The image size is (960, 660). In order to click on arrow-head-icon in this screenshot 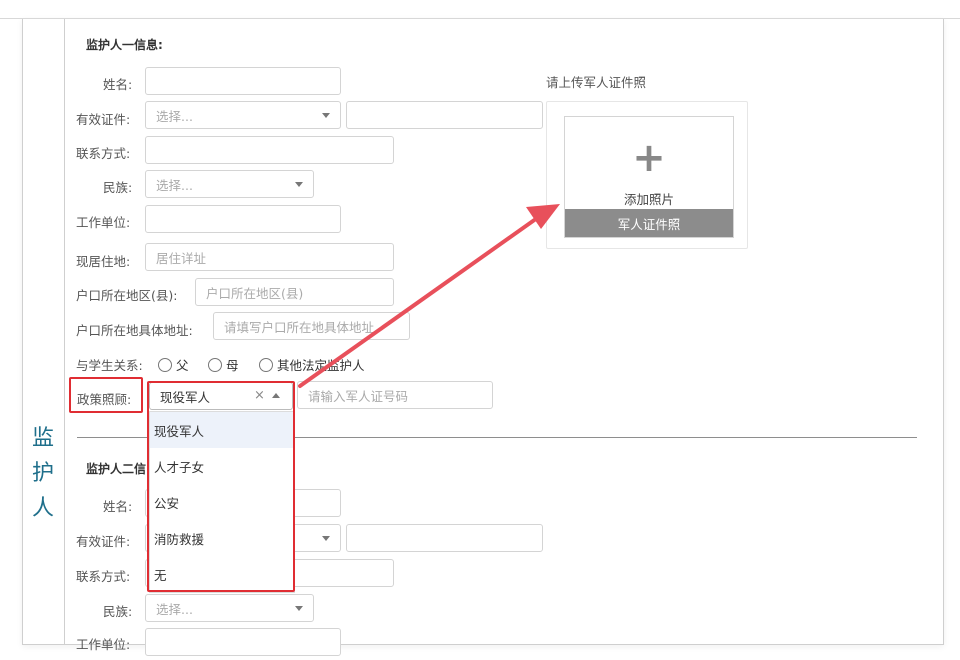, I will do `click(543, 216)`.